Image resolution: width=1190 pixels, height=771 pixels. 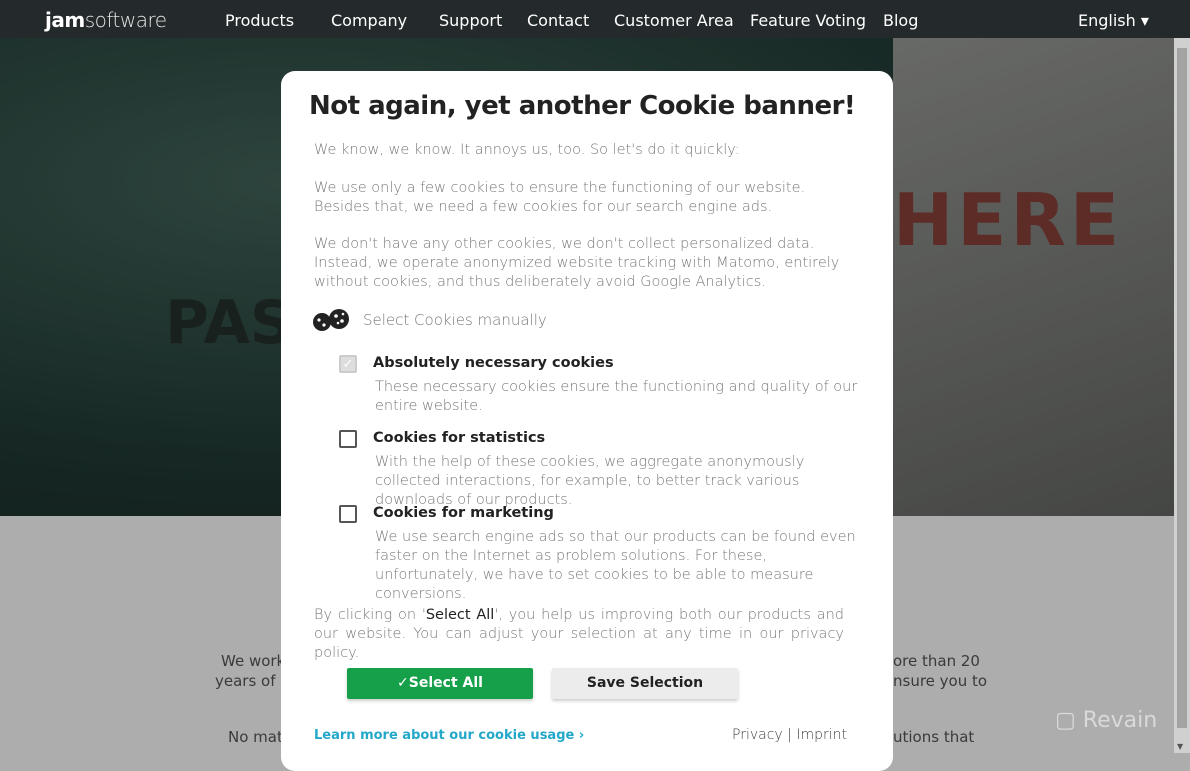 I want to click on bg-text: utions that, so click(x=934, y=737).